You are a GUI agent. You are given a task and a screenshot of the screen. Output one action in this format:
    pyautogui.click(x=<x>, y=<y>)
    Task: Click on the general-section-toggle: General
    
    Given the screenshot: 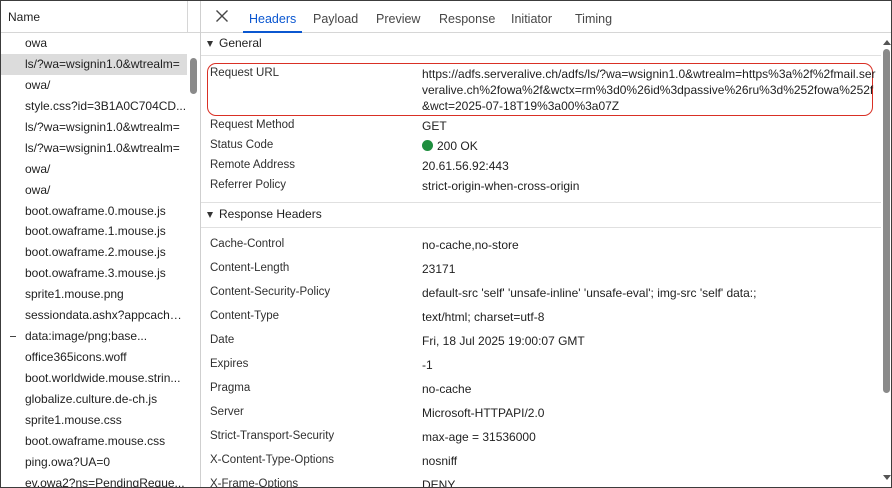 What is the action you would take?
    pyautogui.click(x=541, y=43)
    